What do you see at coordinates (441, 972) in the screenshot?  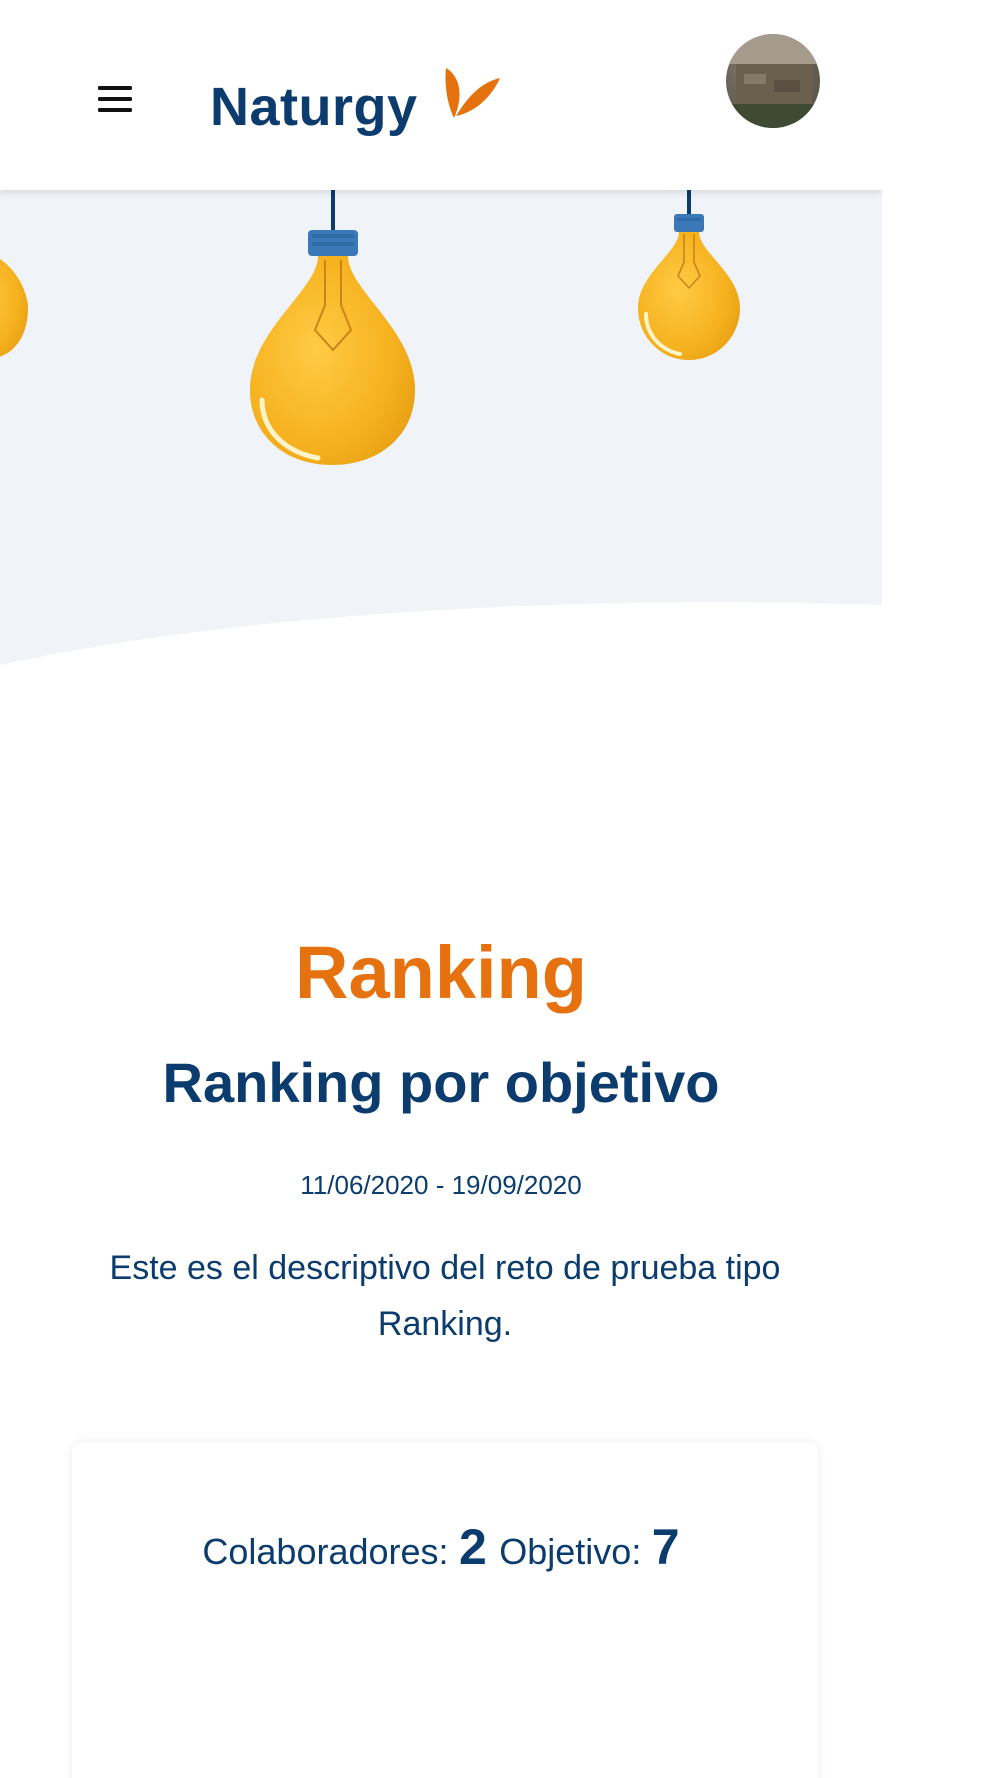 I see `page-title: Ranking` at bounding box center [441, 972].